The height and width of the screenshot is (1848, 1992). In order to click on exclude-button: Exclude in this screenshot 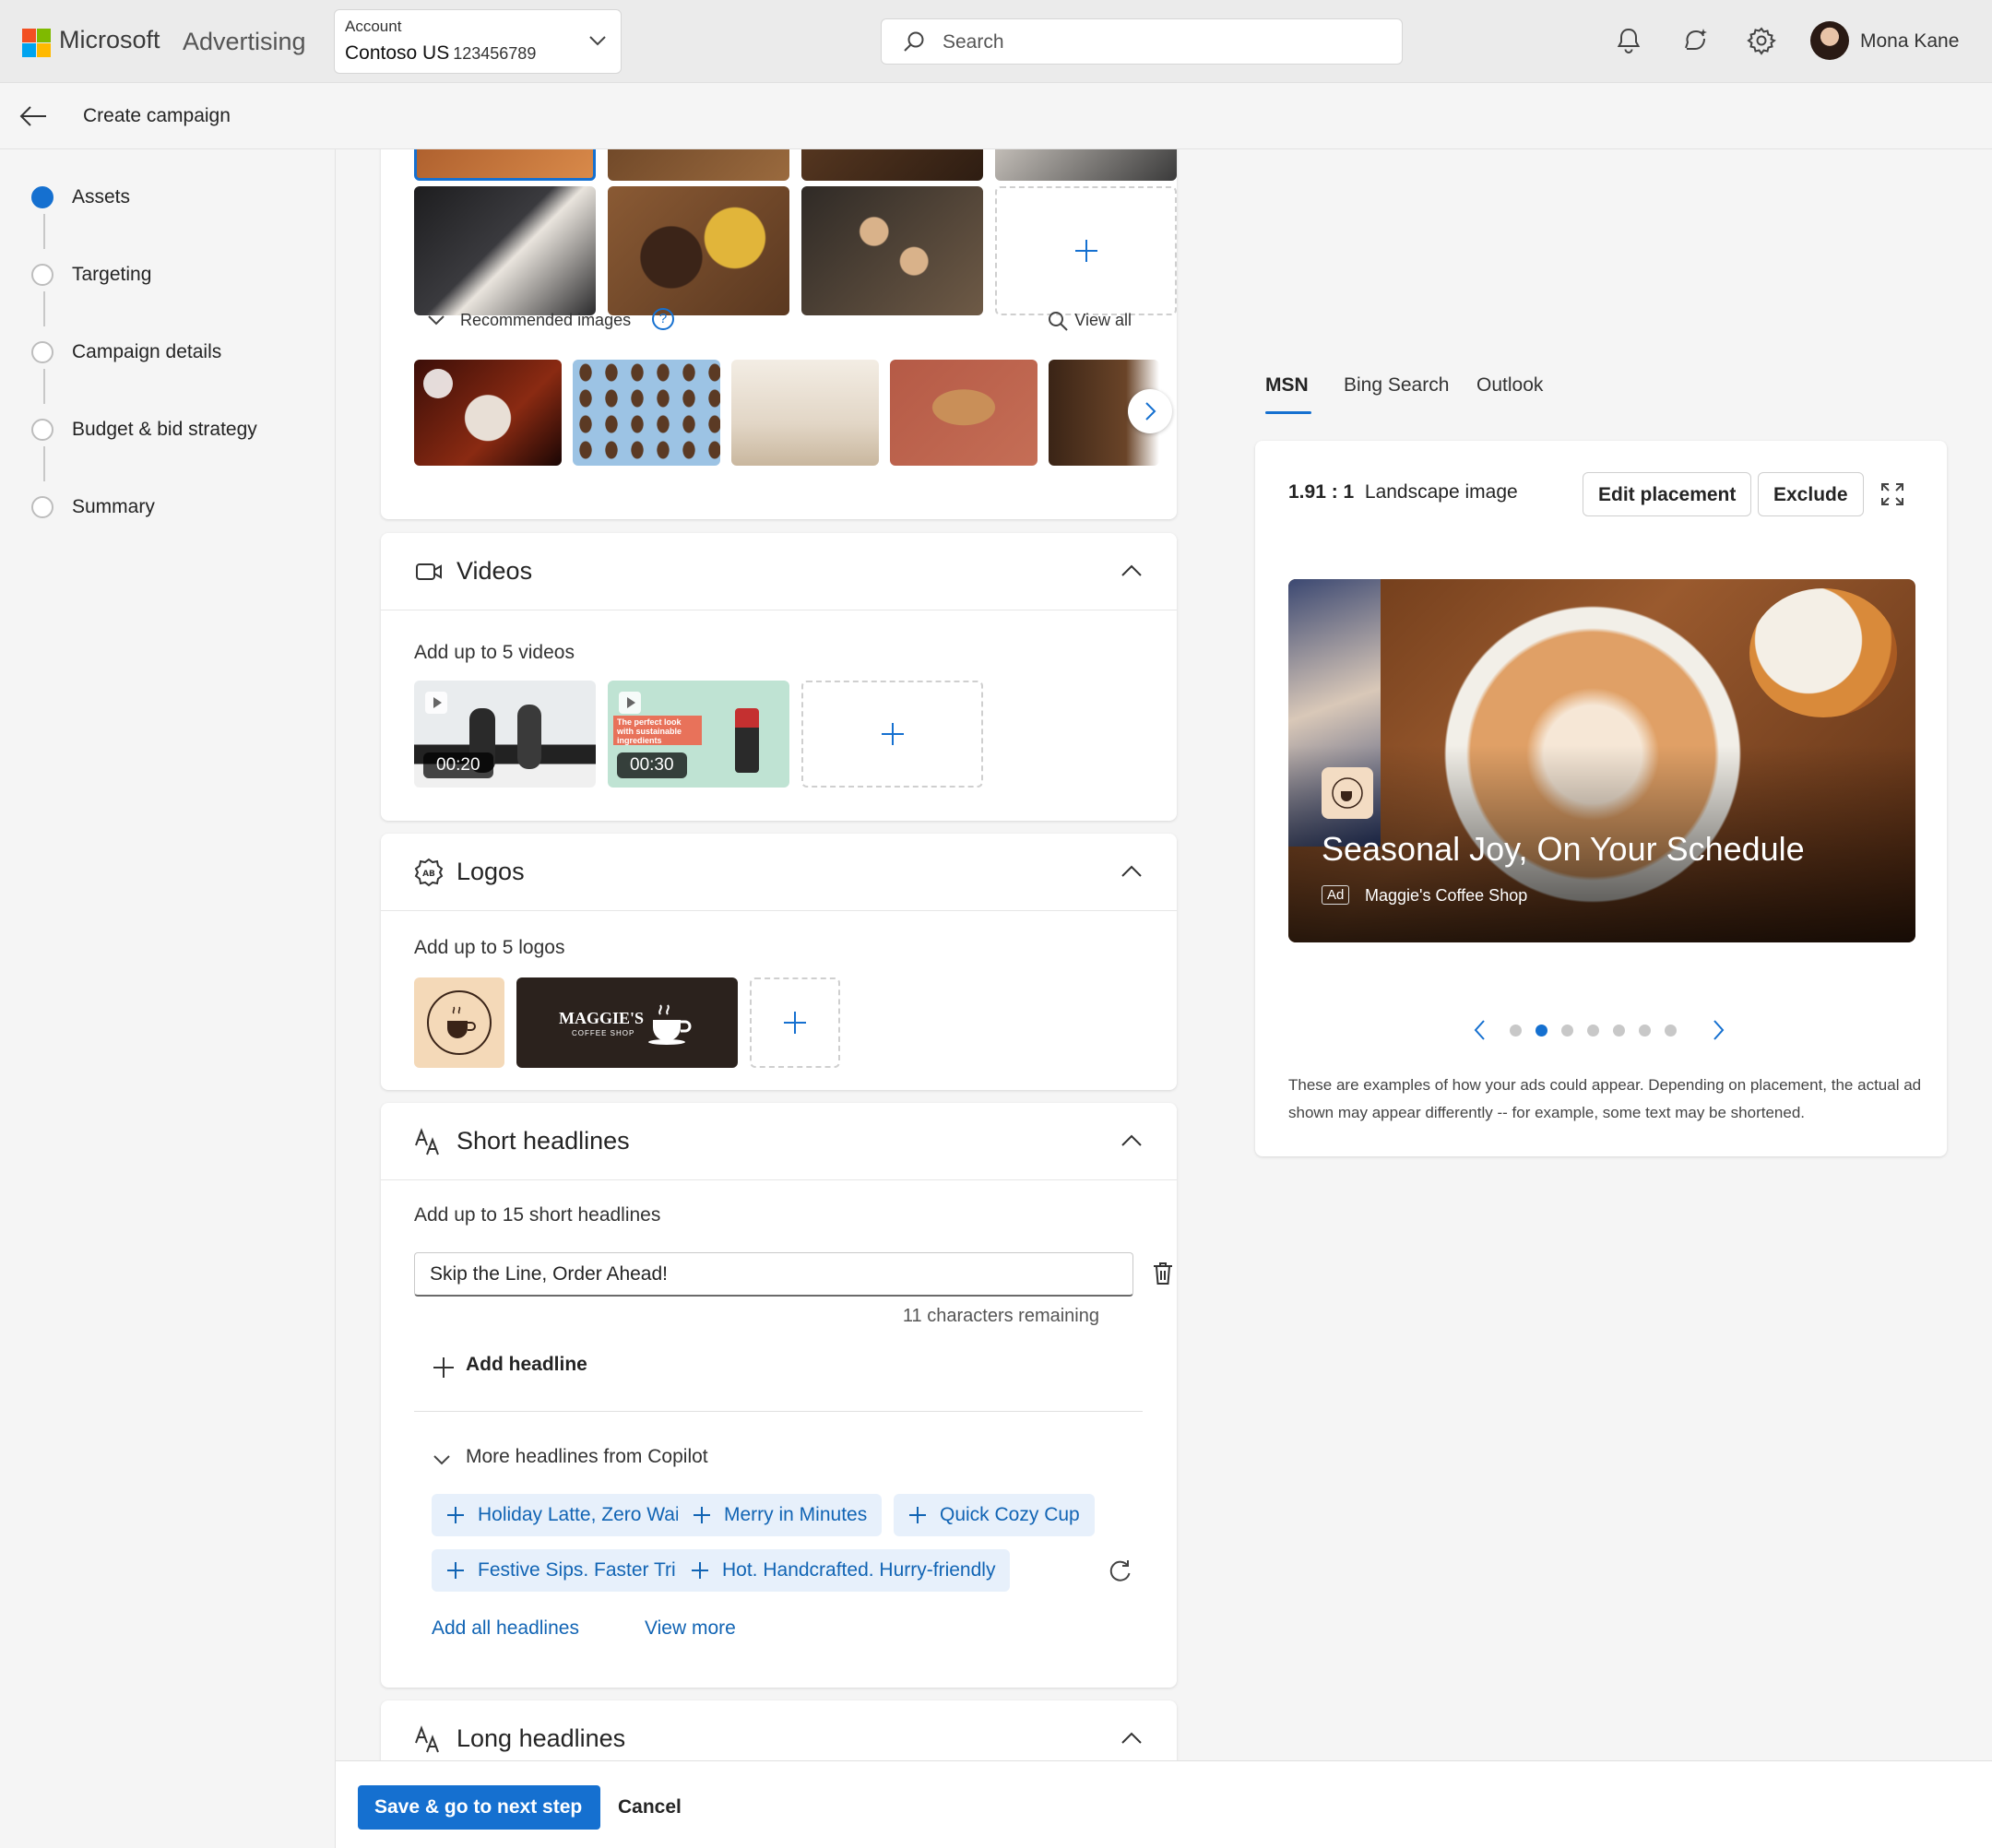, I will do `click(1811, 494)`.